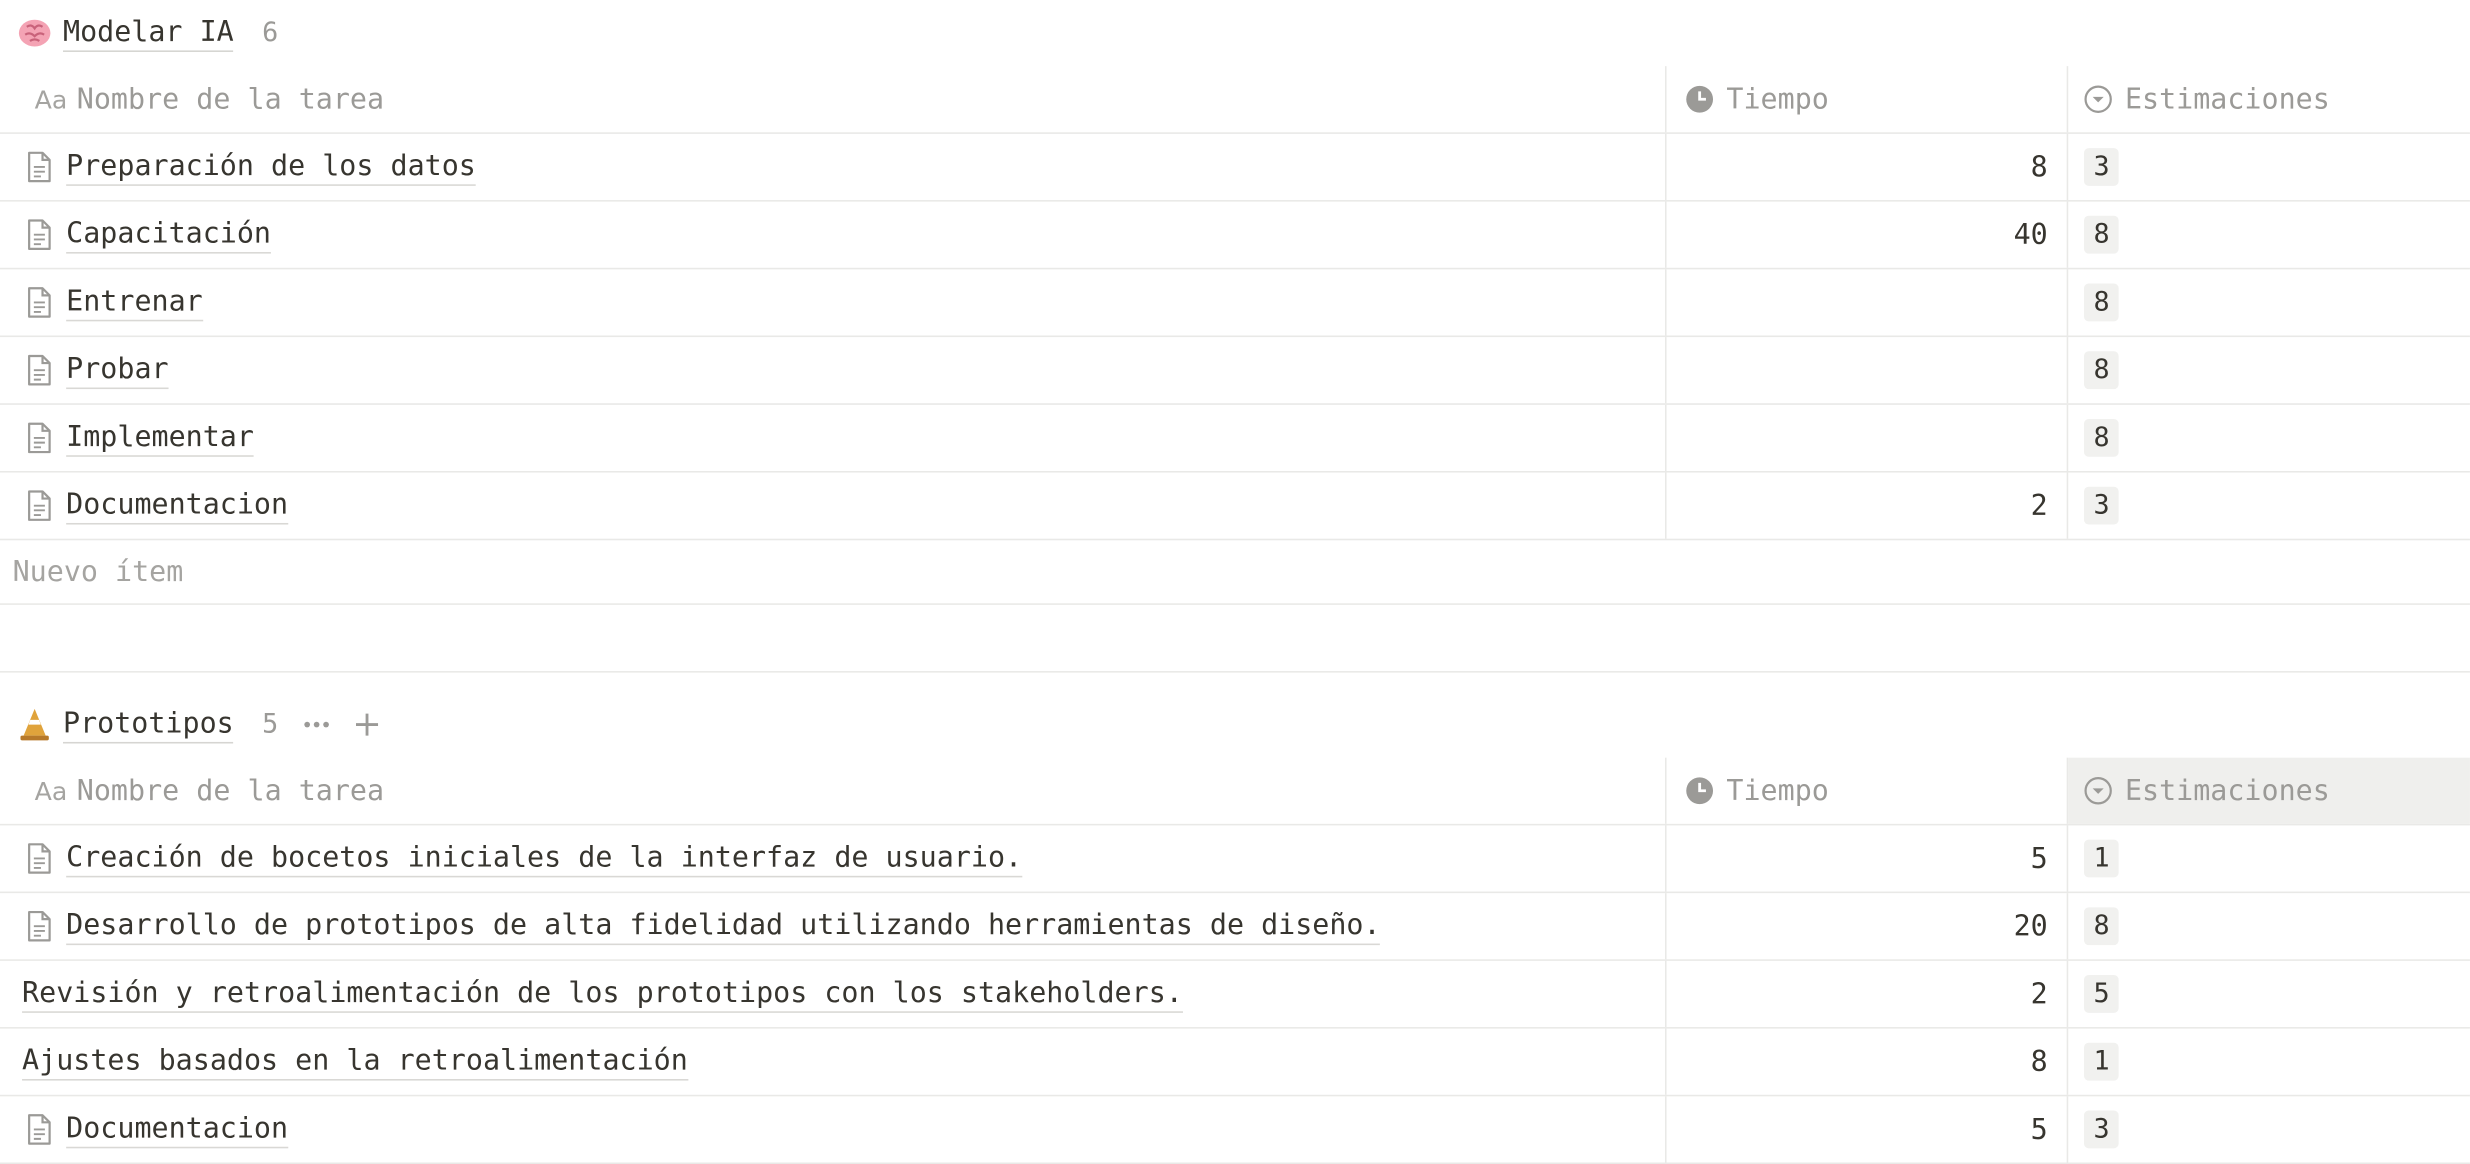  What do you see at coordinates (1235, 639) in the screenshot?
I see `group-divider` at bounding box center [1235, 639].